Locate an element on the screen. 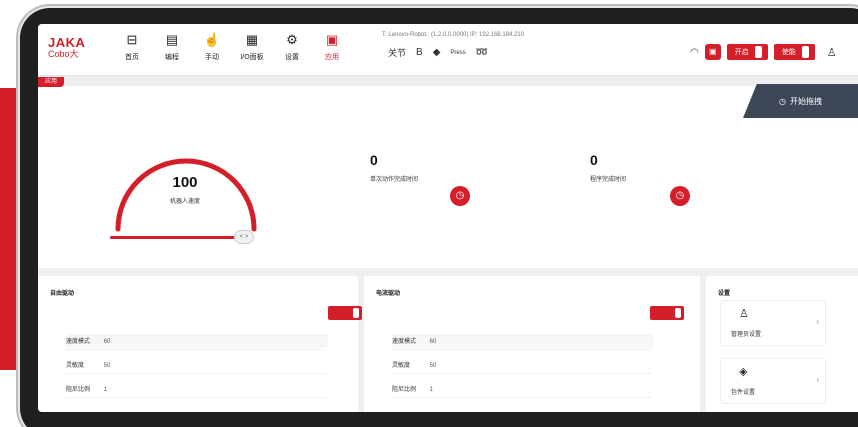 This screenshot has height=427, width=858. settings-item-package: ◈ 包件设置 › is located at coordinates (773, 381).